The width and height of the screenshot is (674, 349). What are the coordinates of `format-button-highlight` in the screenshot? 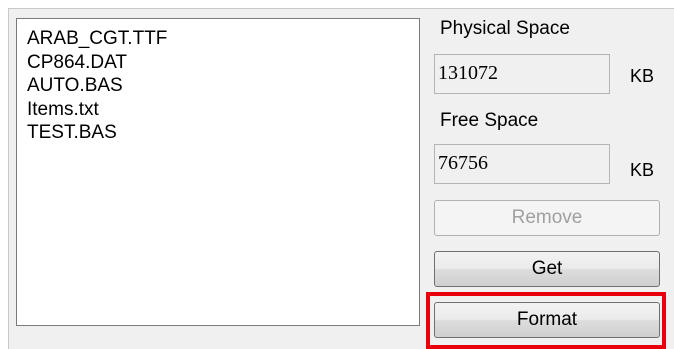 It's located at (546, 320).